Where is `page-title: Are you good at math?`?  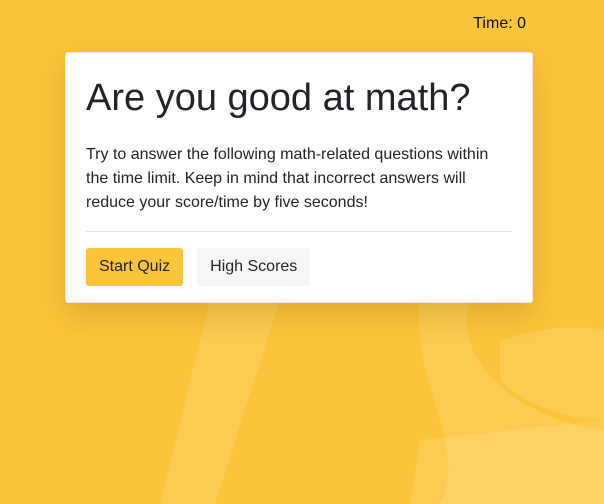
page-title: Are you good at math? is located at coordinates (278, 98).